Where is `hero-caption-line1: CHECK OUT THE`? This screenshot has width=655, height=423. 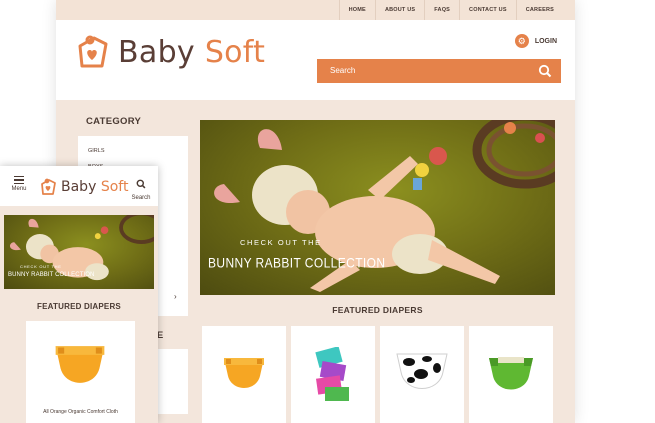
hero-caption-line1: CHECK OUT THE is located at coordinates (281, 242).